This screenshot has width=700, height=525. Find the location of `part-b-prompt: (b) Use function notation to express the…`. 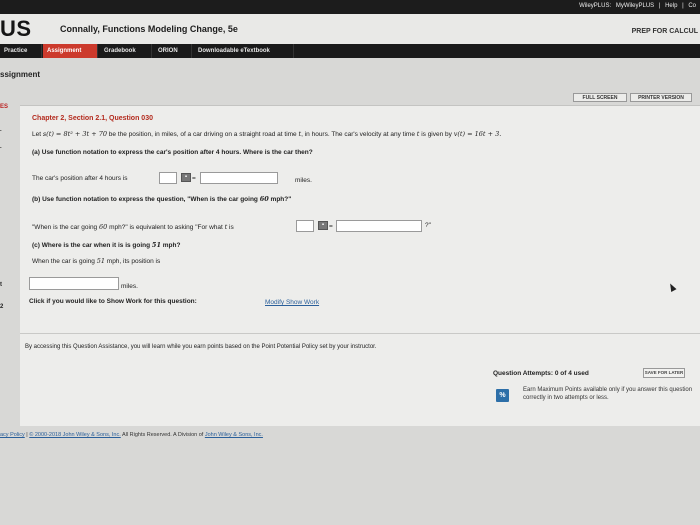

part-b-prompt: (b) Use function notation to express the… is located at coordinates (162, 199).